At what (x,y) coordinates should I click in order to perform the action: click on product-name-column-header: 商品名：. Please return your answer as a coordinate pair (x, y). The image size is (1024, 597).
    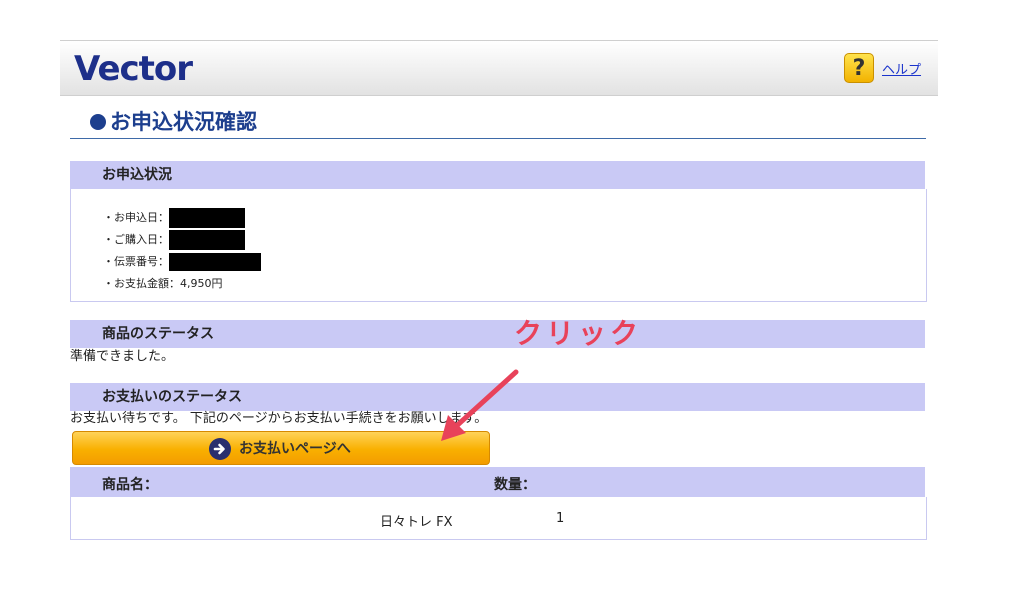
    Looking at the image, I should click on (130, 485).